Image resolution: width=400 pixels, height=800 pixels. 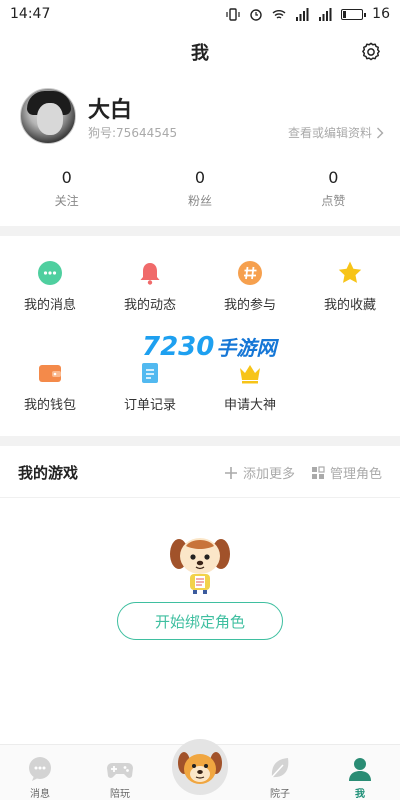 What do you see at coordinates (333, 190) in the screenshot?
I see `stat-likes: 0 点赞` at bounding box center [333, 190].